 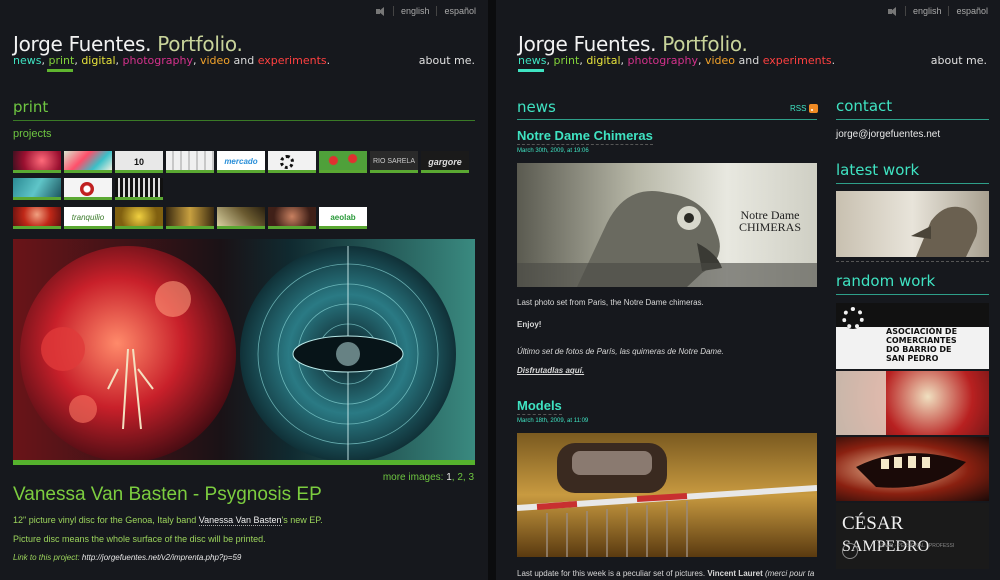 What do you see at coordinates (850, 551) in the screenshot?
I see `seal-icon` at bounding box center [850, 551].